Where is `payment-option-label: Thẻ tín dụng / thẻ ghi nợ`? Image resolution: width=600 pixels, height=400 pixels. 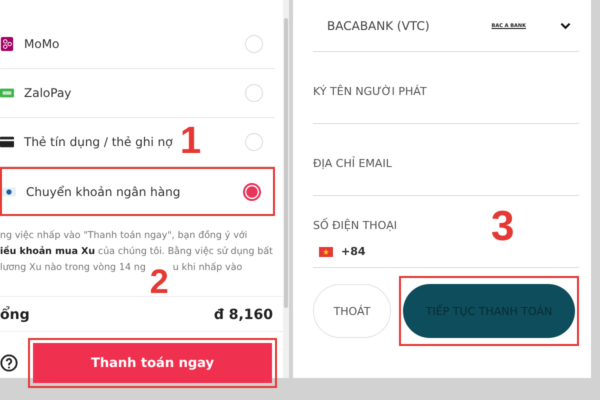 payment-option-label: Thẻ tín dụng / thẻ ghi nợ is located at coordinates (98, 142).